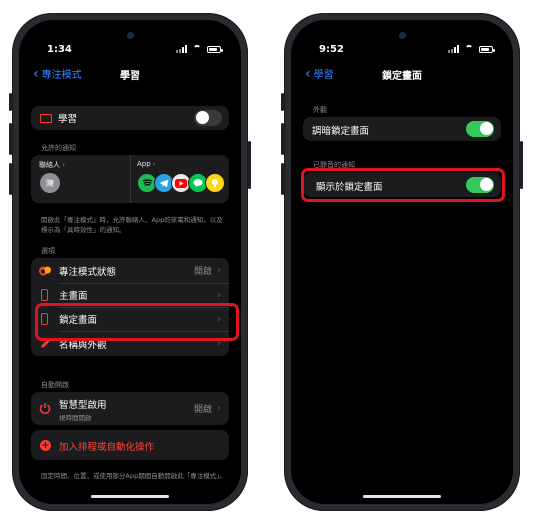 Image resolution: width=547 pixels, height=524 pixels. What do you see at coordinates (44, 295) in the screenshot?
I see `home-screen-icon` at bounding box center [44, 295].